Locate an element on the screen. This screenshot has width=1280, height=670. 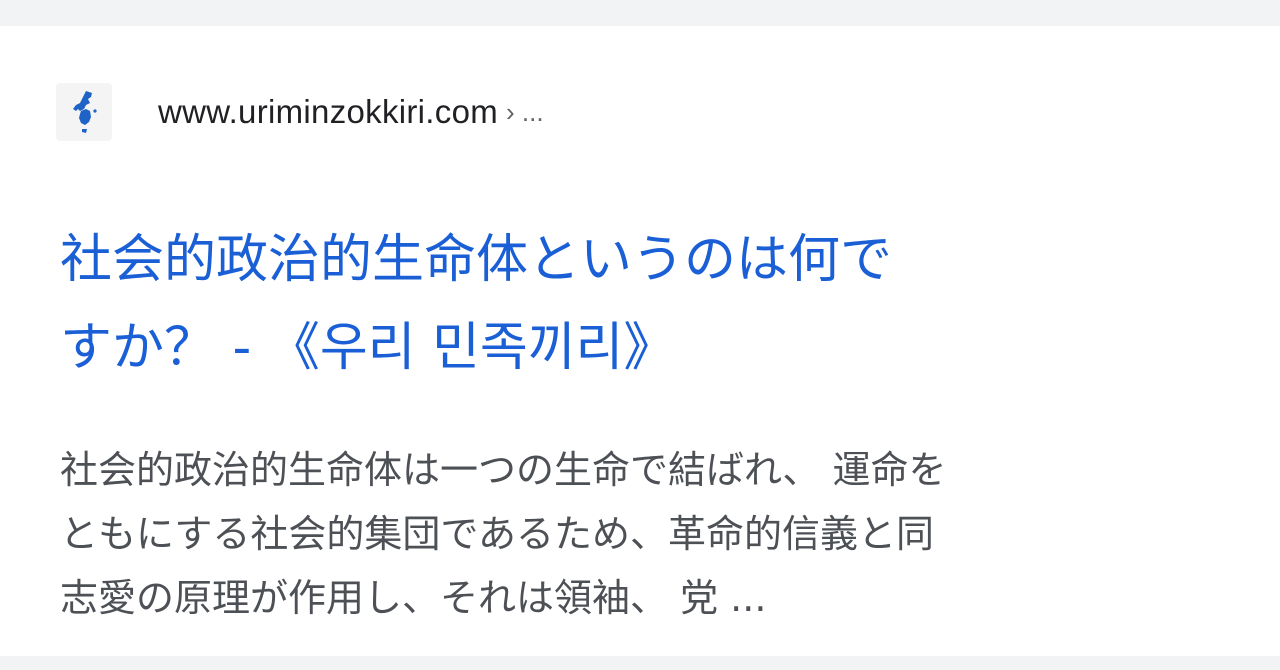
result-url: www.urimin­zokkiri.com is located at coordinates (328, 112).